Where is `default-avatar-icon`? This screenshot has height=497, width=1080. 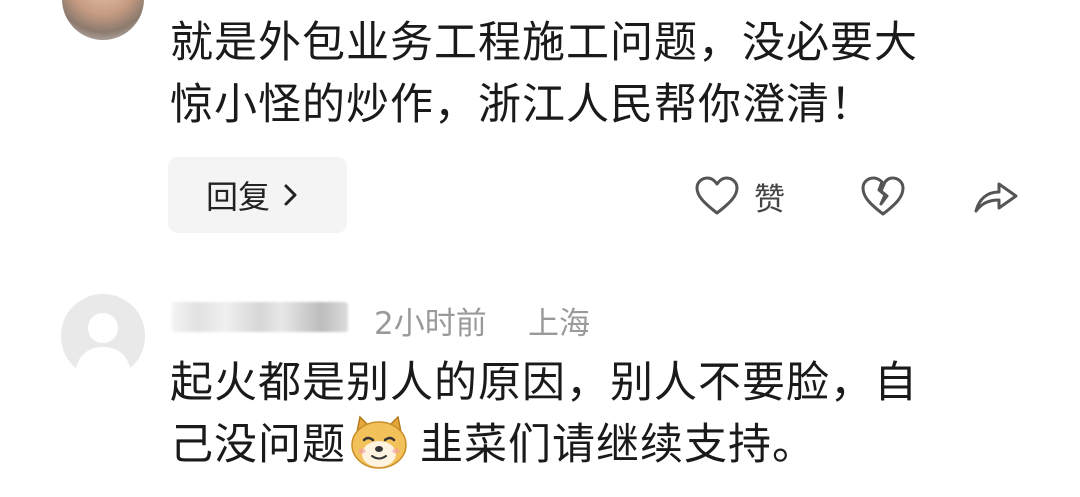 default-avatar-icon is located at coordinates (103, 336).